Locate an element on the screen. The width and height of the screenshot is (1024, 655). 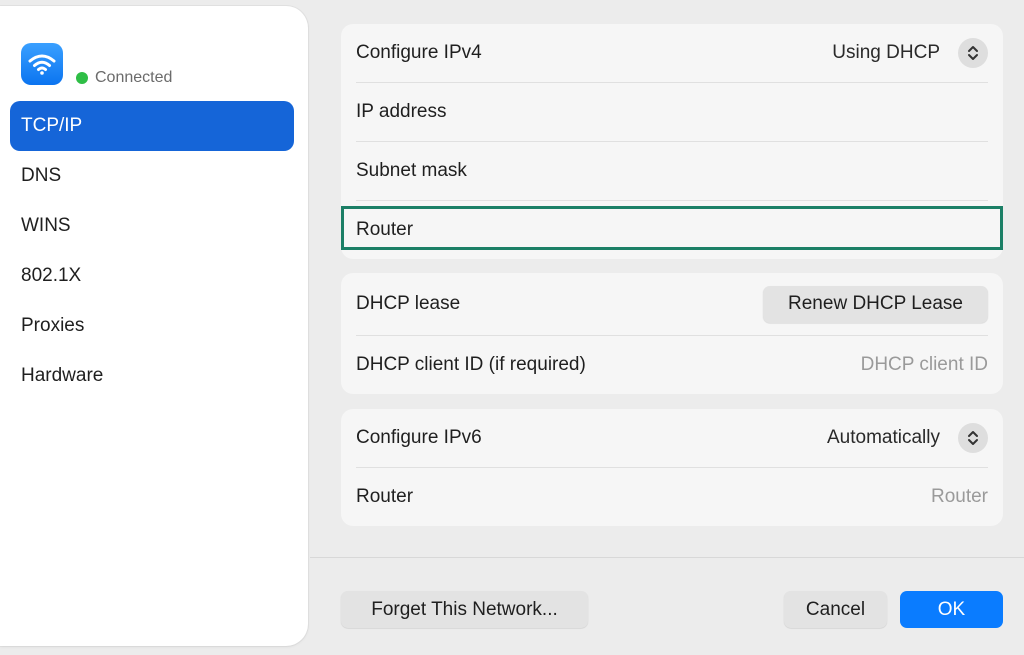
status-text: Connected is located at coordinates (134, 77).